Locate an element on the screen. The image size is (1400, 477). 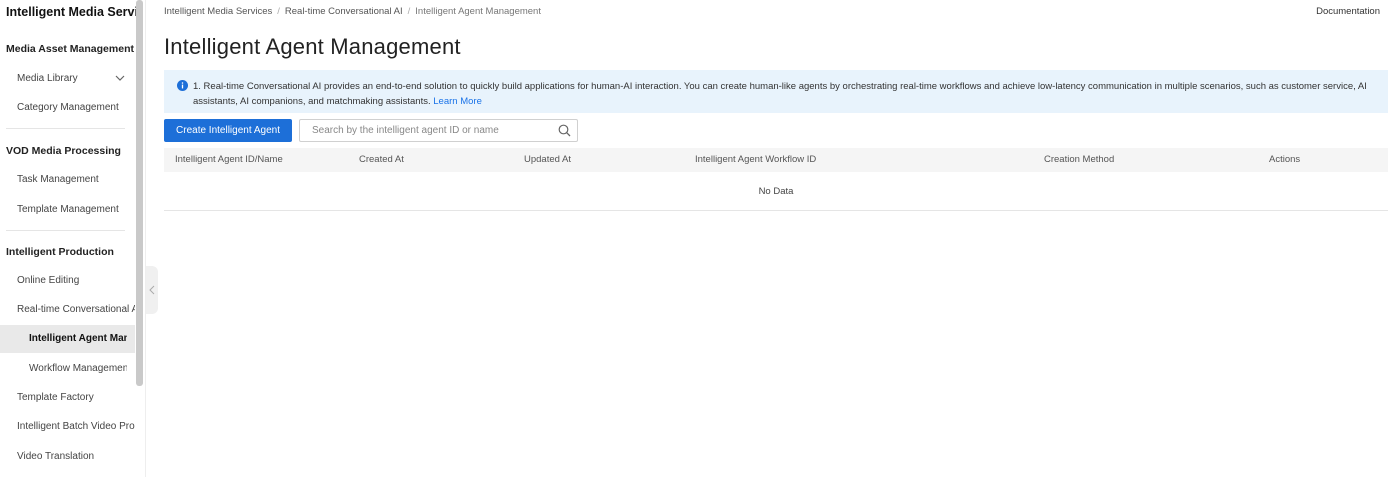
documentation-link: Documentation is located at coordinates (1348, 11).